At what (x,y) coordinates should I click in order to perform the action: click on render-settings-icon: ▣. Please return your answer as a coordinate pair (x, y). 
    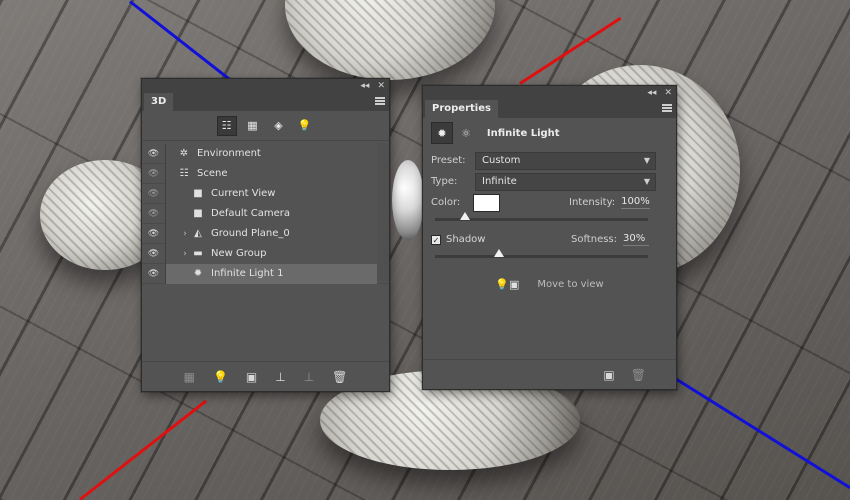
    Looking at the image, I should click on (608, 375).